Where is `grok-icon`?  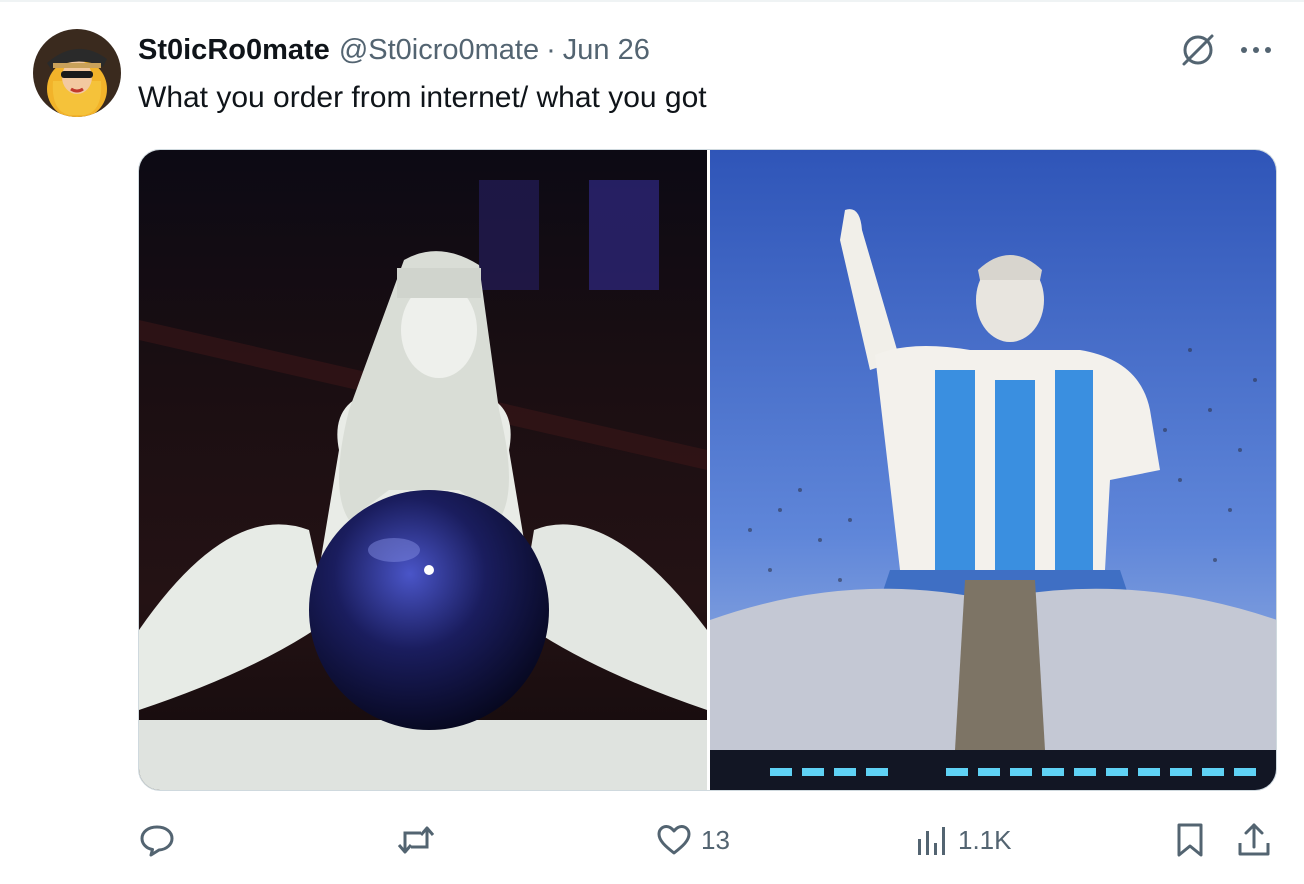 grok-icon is located at coordinates (1198, 50).